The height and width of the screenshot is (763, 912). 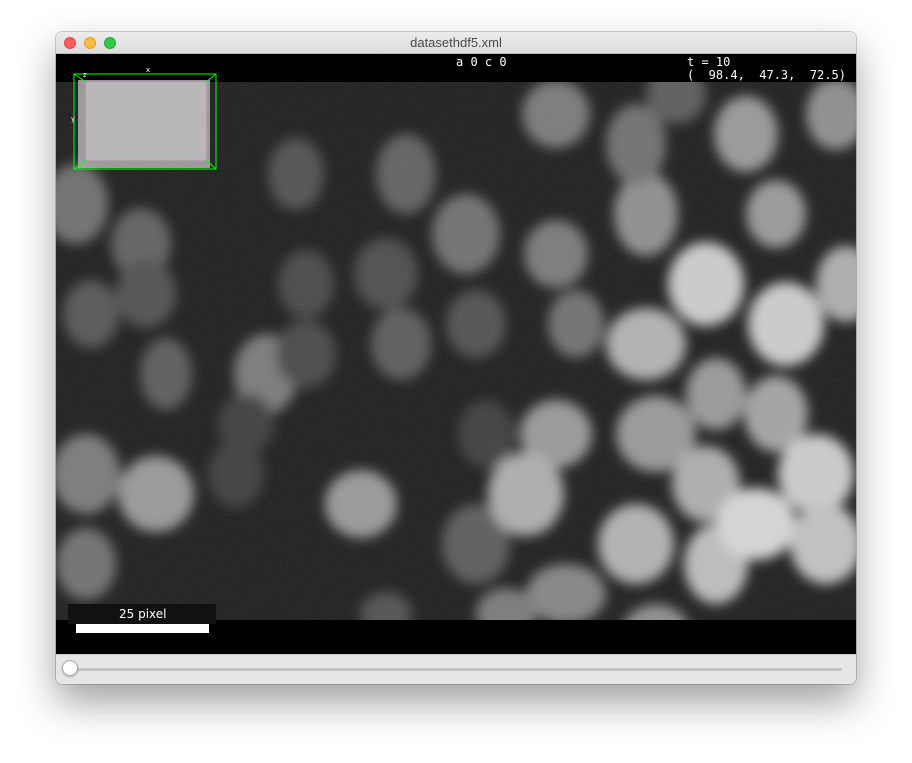 I want to click on time-slider-track, so click(x=455, y=669).